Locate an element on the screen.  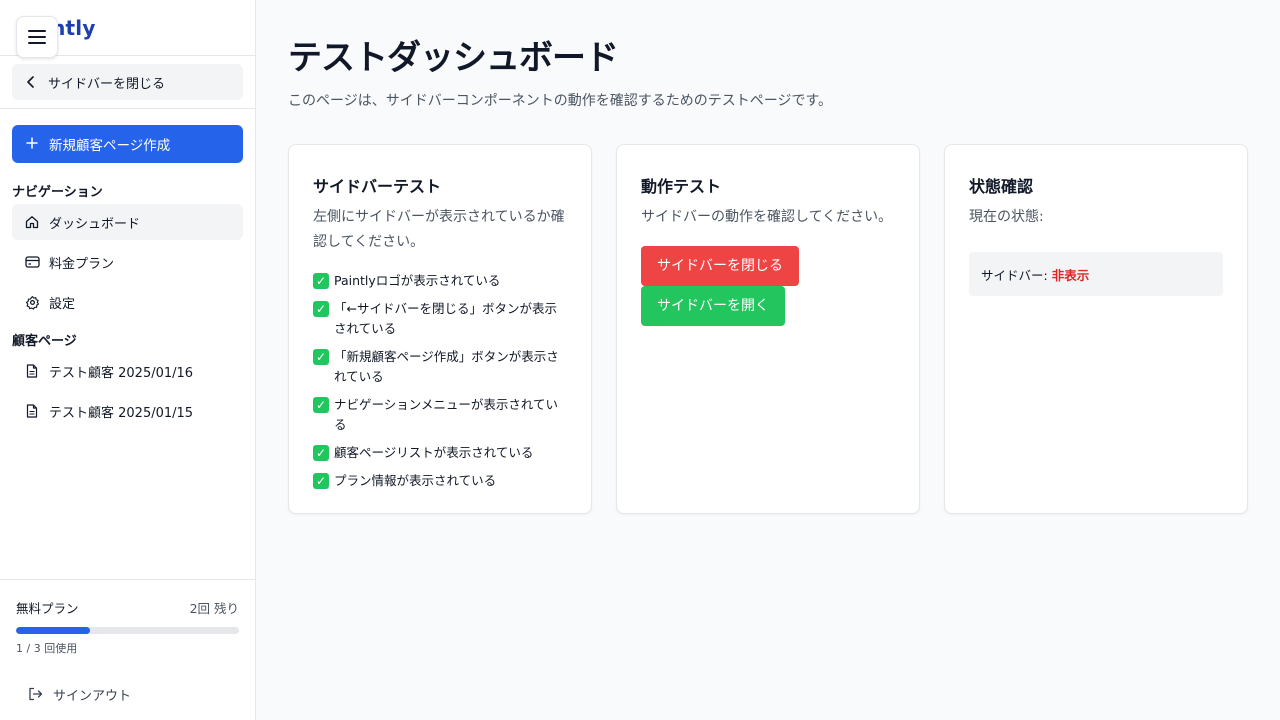
plus-icon is located at coordinates (33, 144).